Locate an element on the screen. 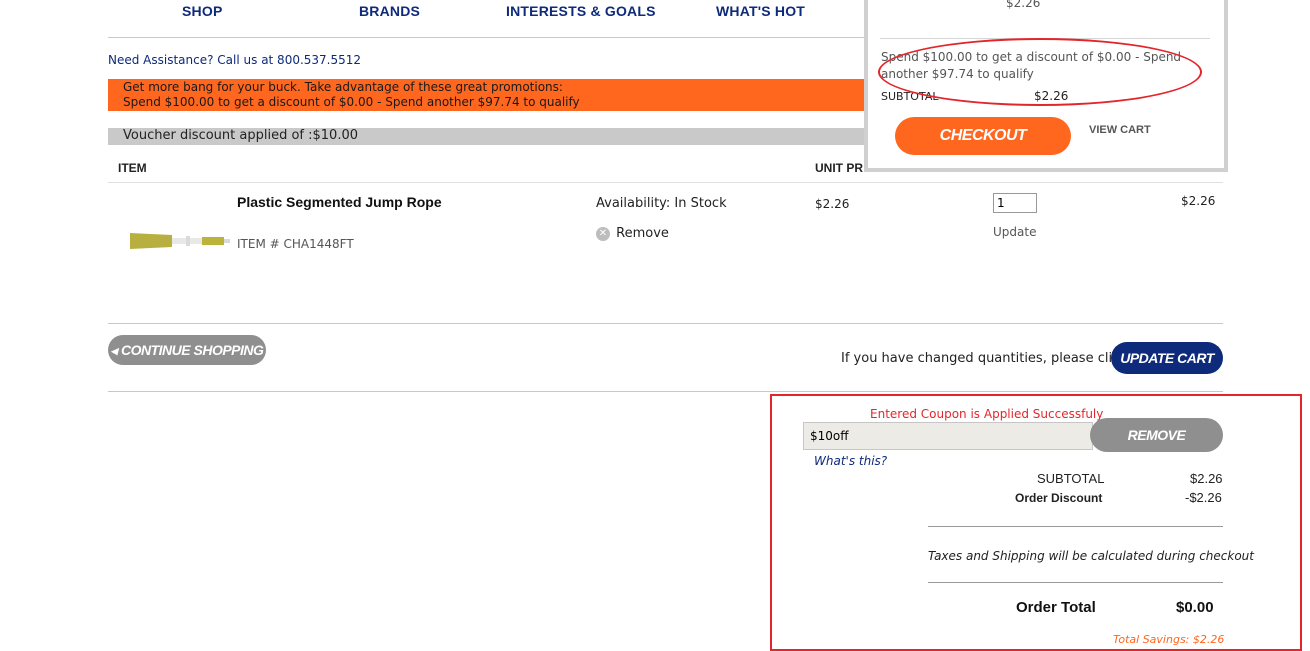 Image resolution: width=1310 pixels, height=651 pixels. whats-this-link: What's this? is located at coordinates (850, 461).